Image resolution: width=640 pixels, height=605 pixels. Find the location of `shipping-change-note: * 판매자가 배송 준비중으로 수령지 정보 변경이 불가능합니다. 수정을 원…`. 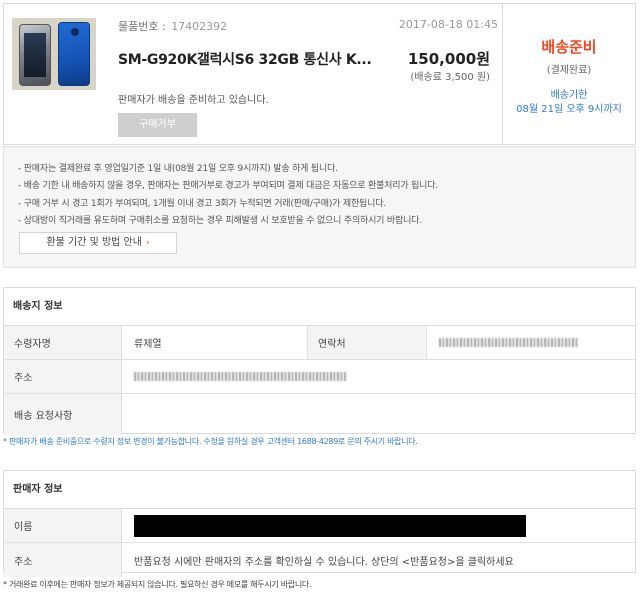

shipping-change-note: * 판매자가 배송 준비중으로 수령지 정보 변경이 불가능합니다. 수정을 원… is located at coordinates (210, 441).